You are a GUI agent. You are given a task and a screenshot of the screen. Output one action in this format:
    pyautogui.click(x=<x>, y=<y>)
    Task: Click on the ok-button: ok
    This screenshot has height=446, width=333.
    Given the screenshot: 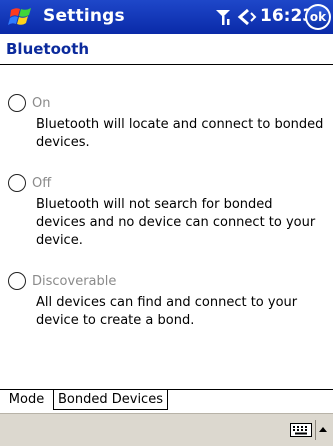 What is the action you would take?
    pyautogui.click(x=318, y=17)
    